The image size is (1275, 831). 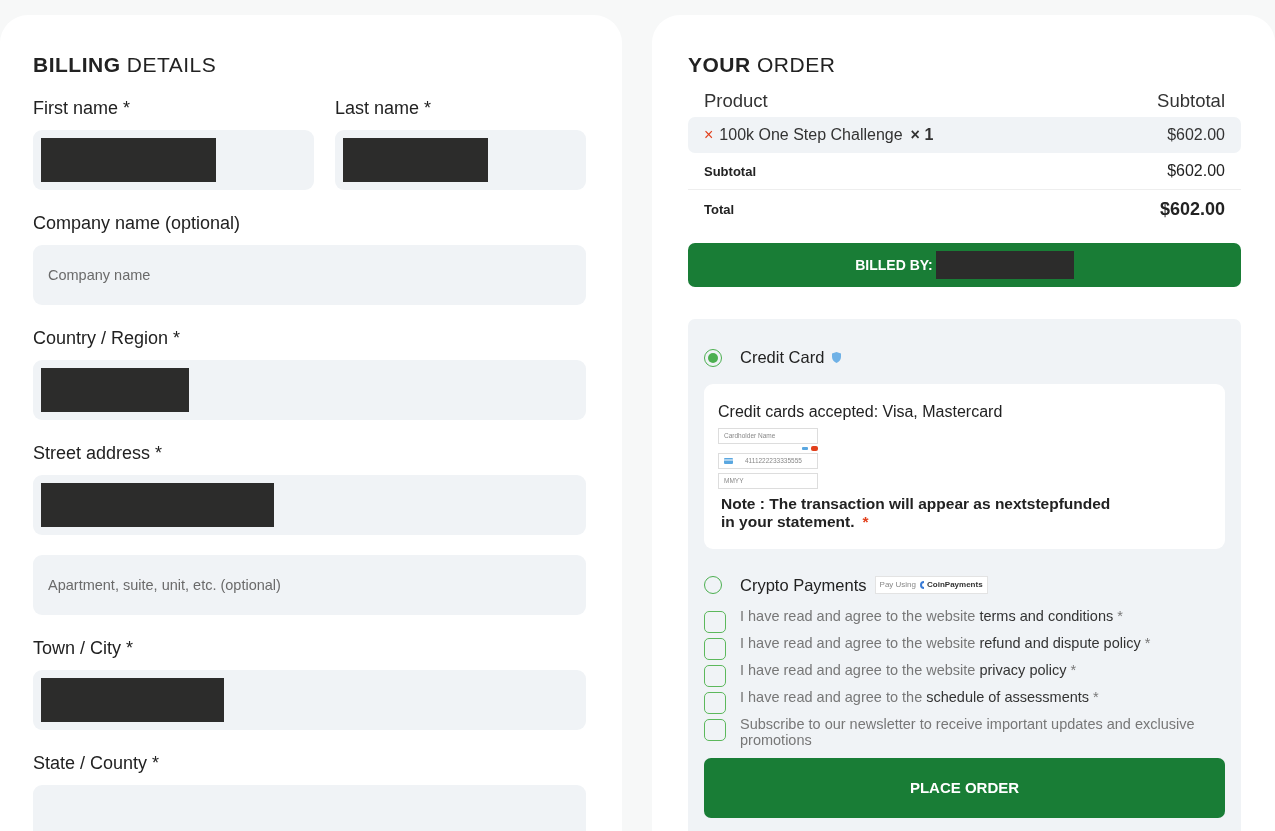 I want to click on section-title: BILLING DETAILS, so click(x=125, y=65).